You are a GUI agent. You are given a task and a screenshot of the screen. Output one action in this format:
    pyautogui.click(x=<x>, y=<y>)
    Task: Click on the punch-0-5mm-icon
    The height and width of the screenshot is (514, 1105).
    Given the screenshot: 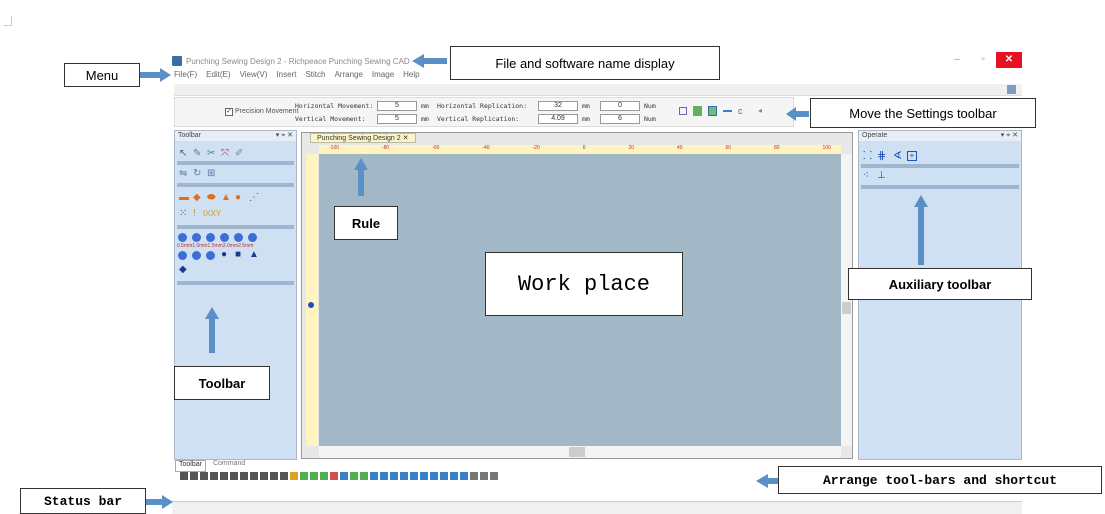 What is the action you would take?
    pyautogui.click(x=182, y=237)
    